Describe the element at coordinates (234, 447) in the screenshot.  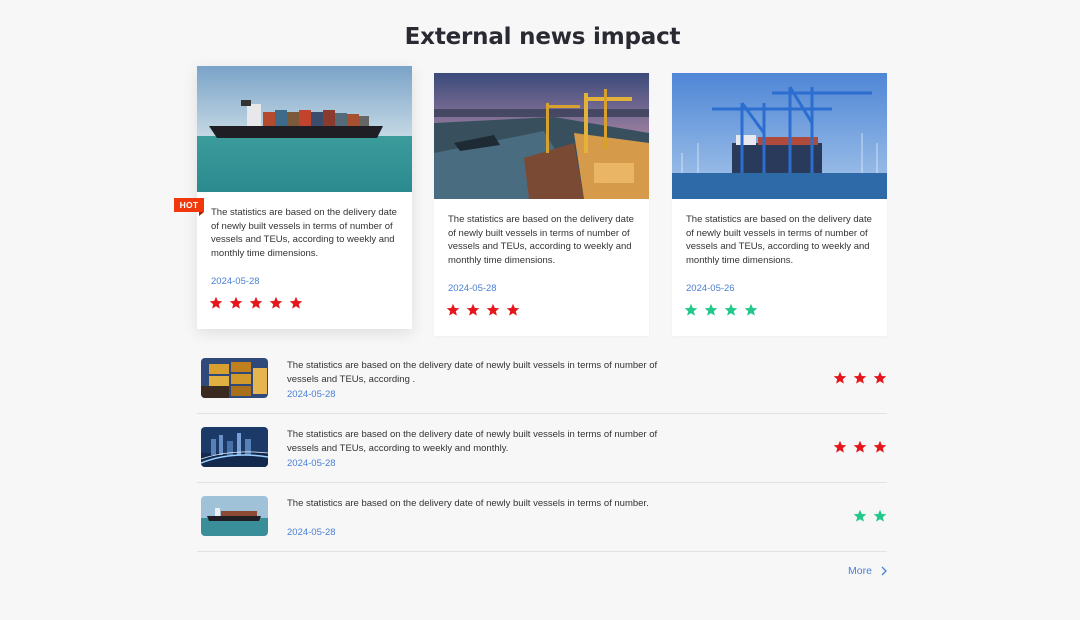
I see `city-night-thumbnail` at that location.